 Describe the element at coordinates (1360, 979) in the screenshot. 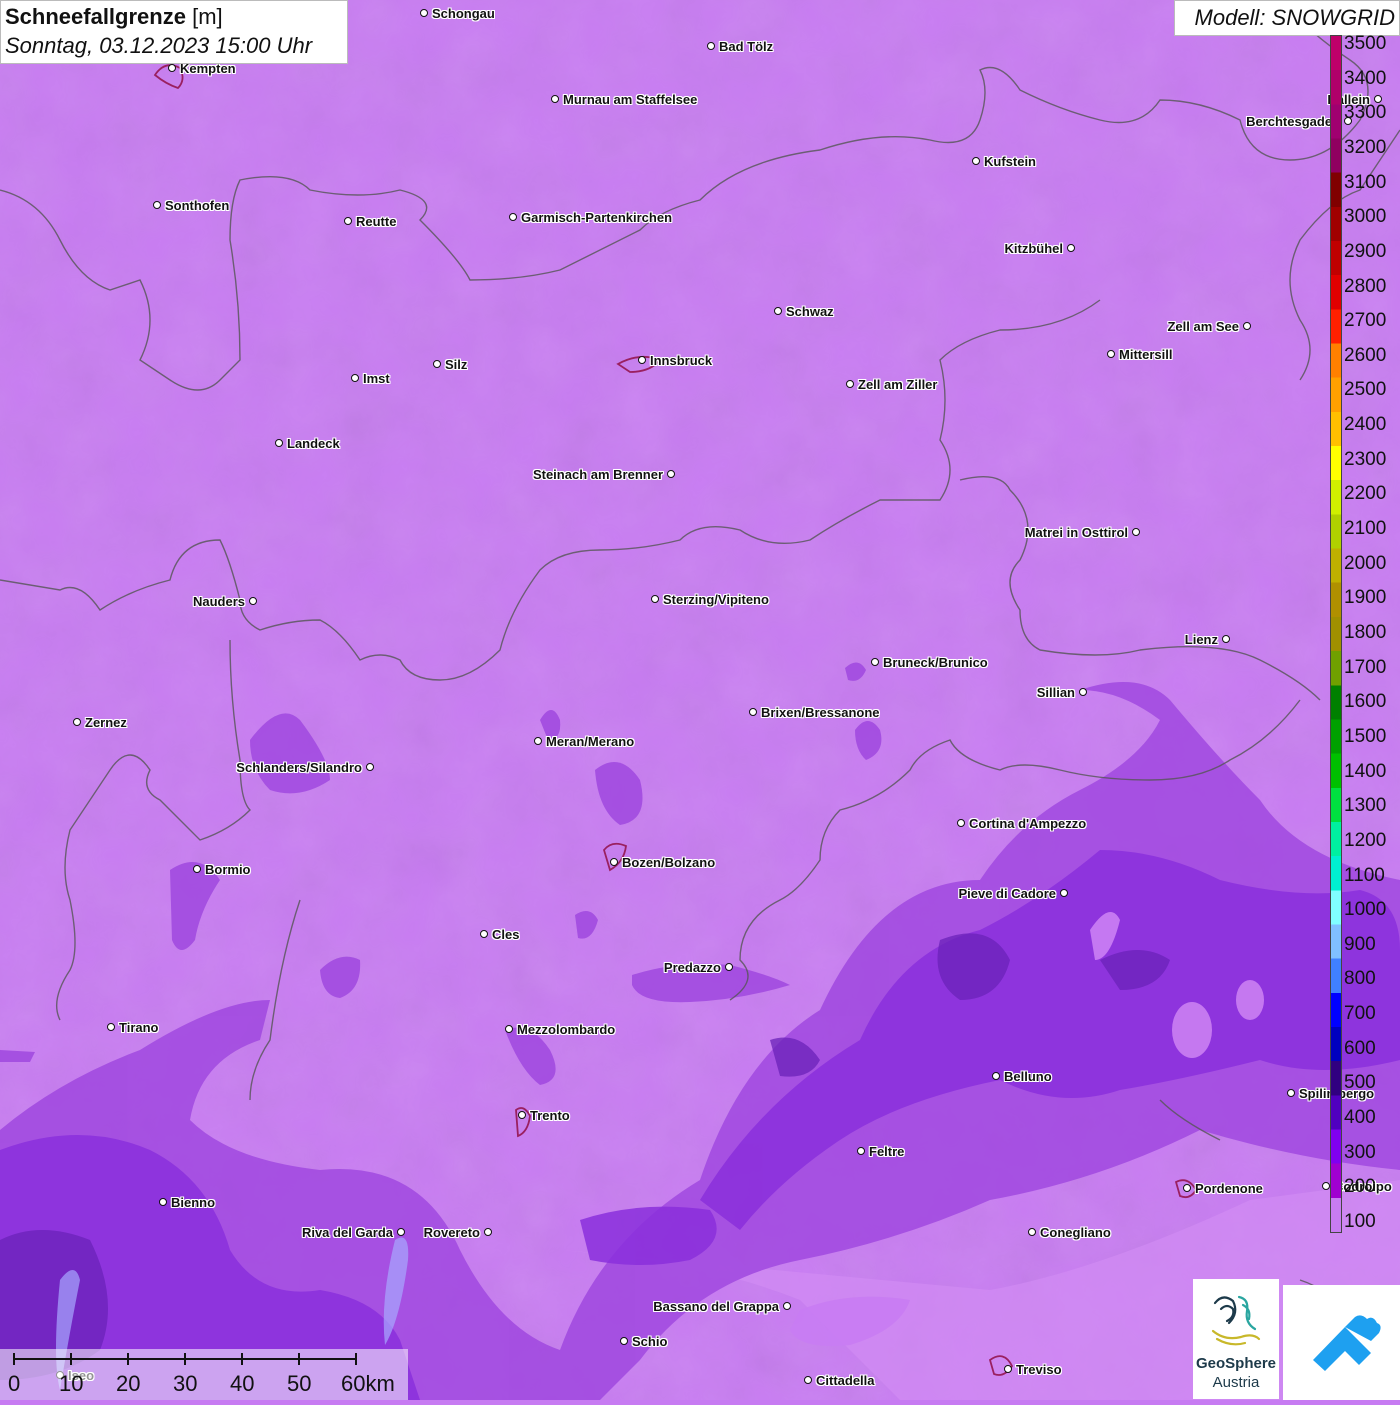

I see `legend-label: 800` at that location.